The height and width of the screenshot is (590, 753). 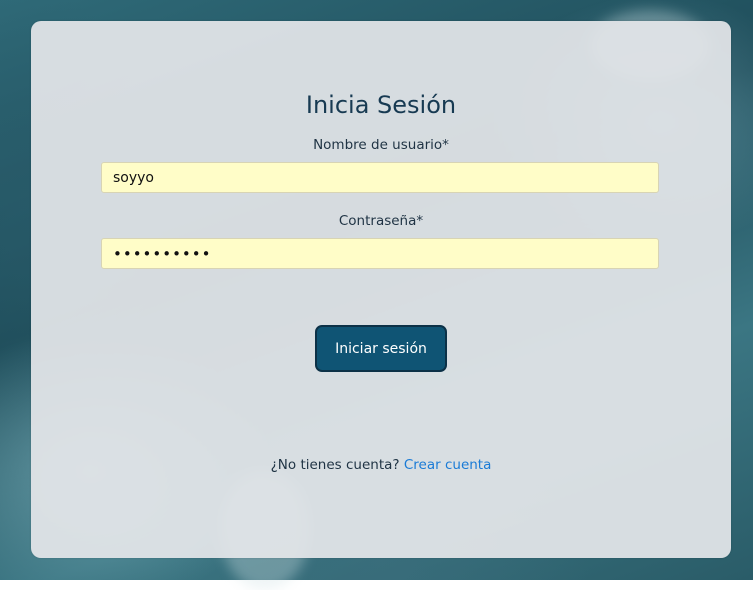 What do you see at coordinates (381, 105) in the screenshot?
I see `login-title: Inicia Sesión` at bounding box center [381, 105].